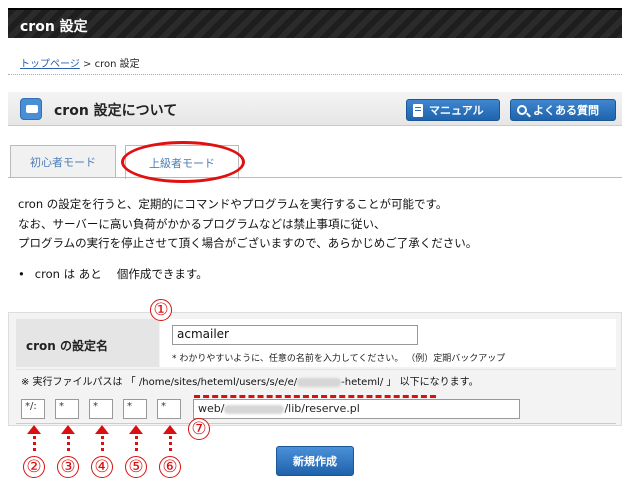 The image size is (634, 494). I want to click on breadcrumb: トップページ > cron 設定, so click(80, 62).